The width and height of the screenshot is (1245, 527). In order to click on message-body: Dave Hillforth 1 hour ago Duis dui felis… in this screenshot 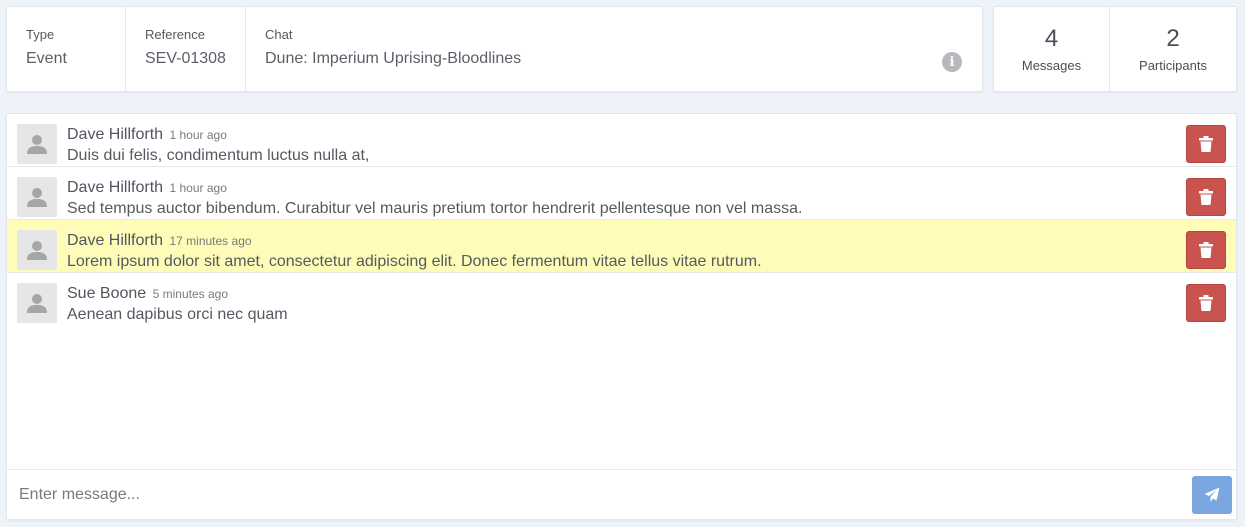, I will do `click(218, 145)`.